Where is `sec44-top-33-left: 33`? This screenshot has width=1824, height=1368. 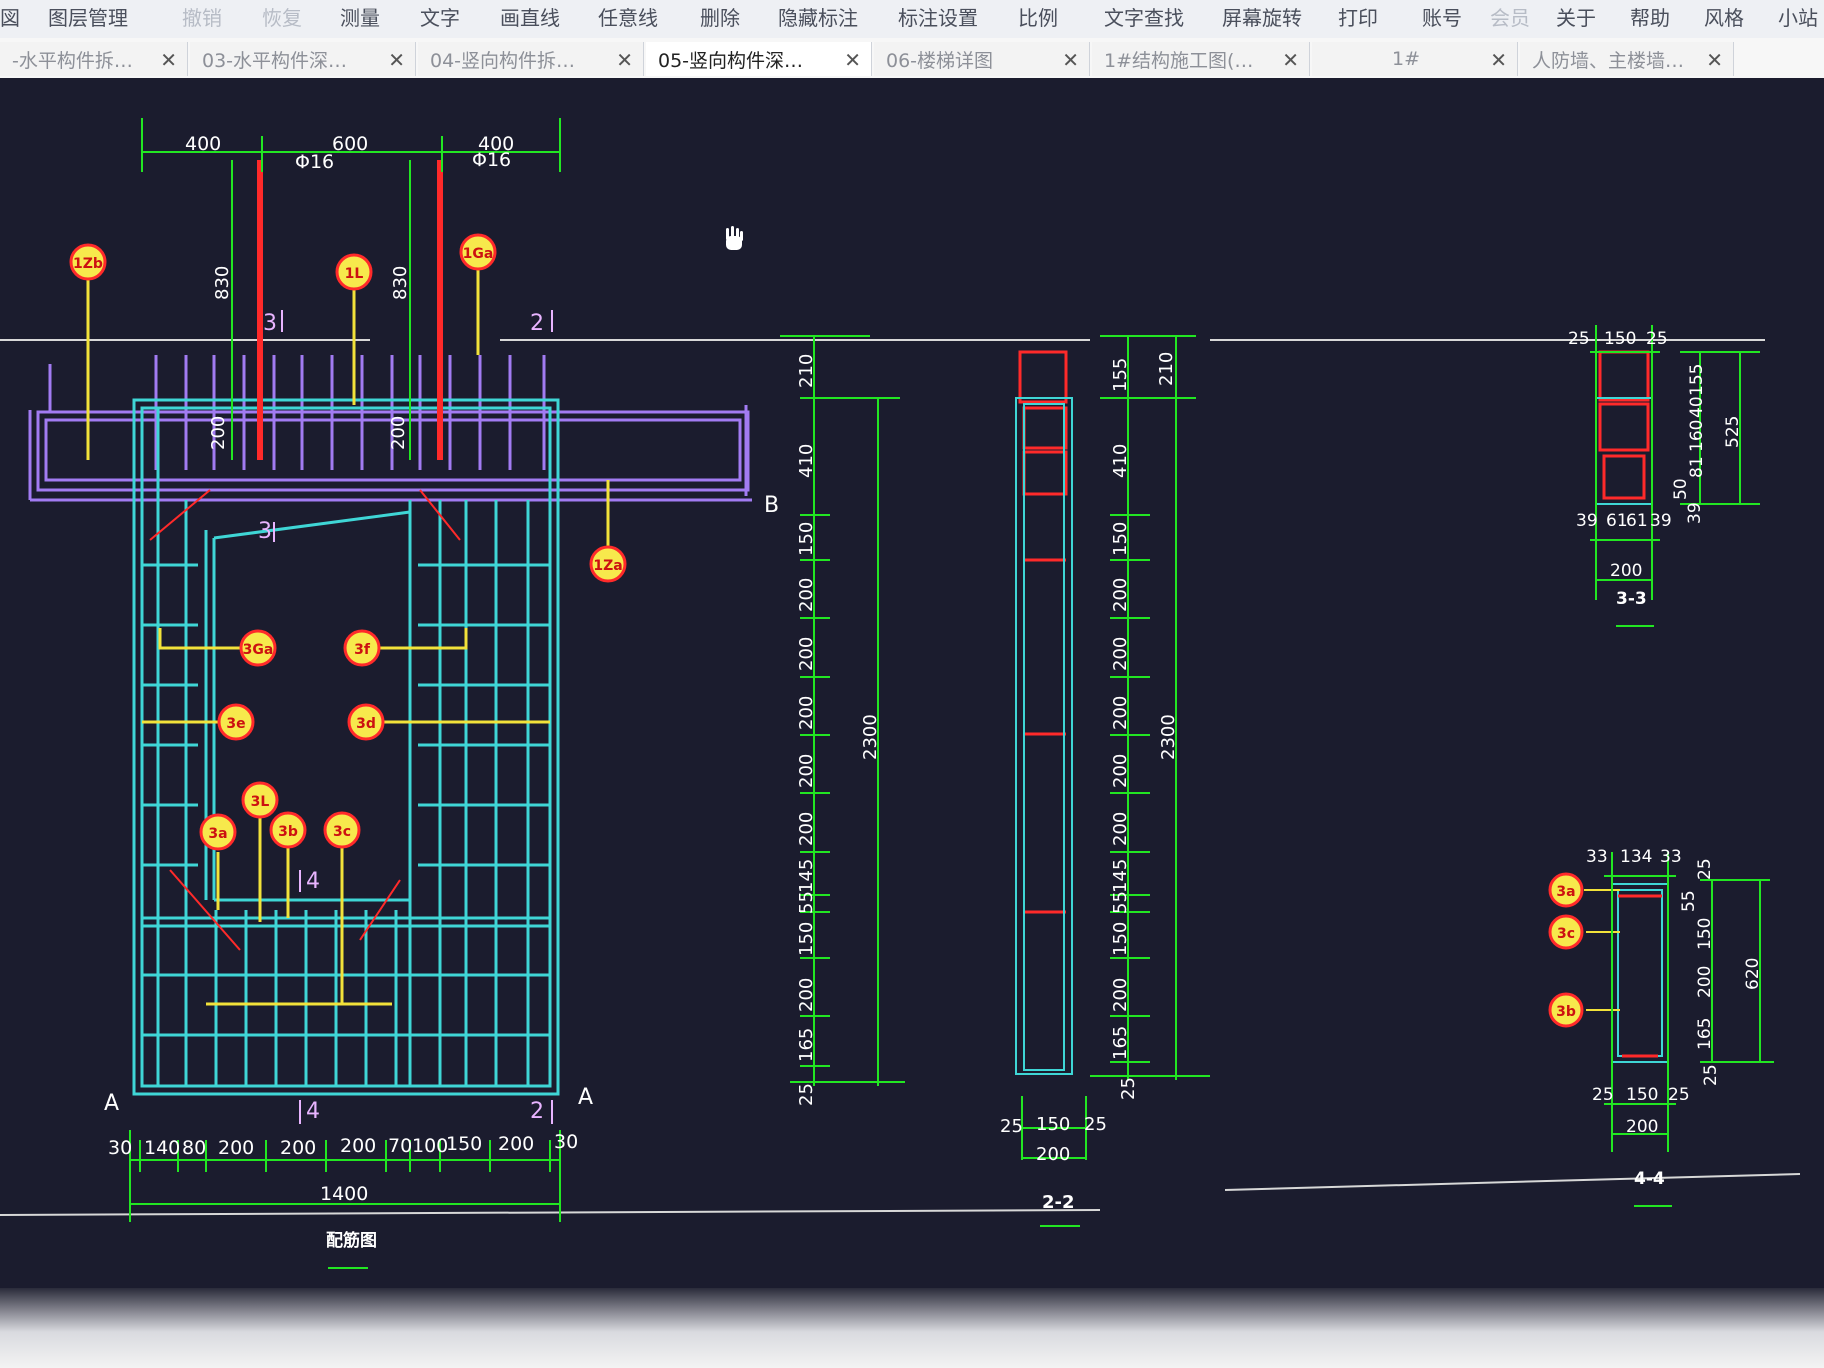
sec44-top-33-left: 33 is located at coordinates (1597, 857).